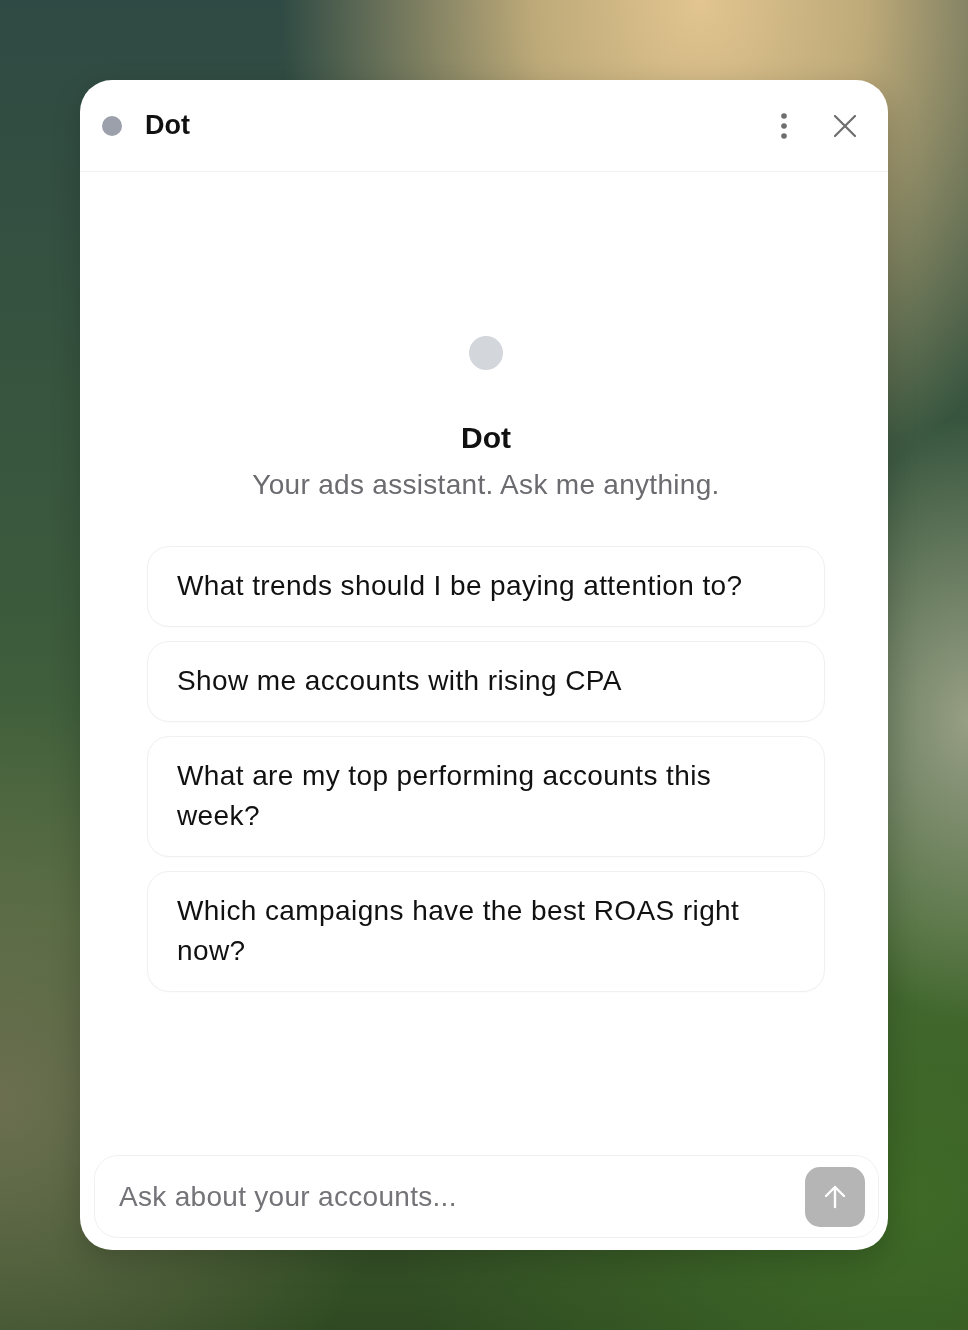 Image resolution: width=968 pixels, height=1330 pixels. Describe the element at coordinates (784, 125) in the screenshot. I see `more-options-icon` at that location.